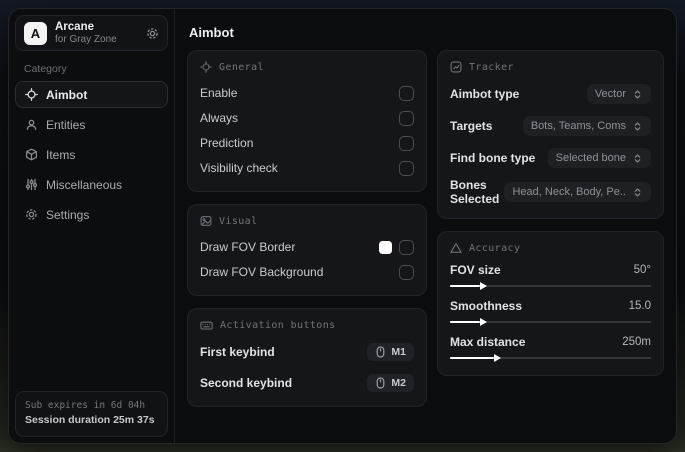 This screenshot has height=452, width=685. What do you see at coordinates (211, 32) in the screenshot?
I see `page-title: Aimbot` at bounding box center [211, 32].